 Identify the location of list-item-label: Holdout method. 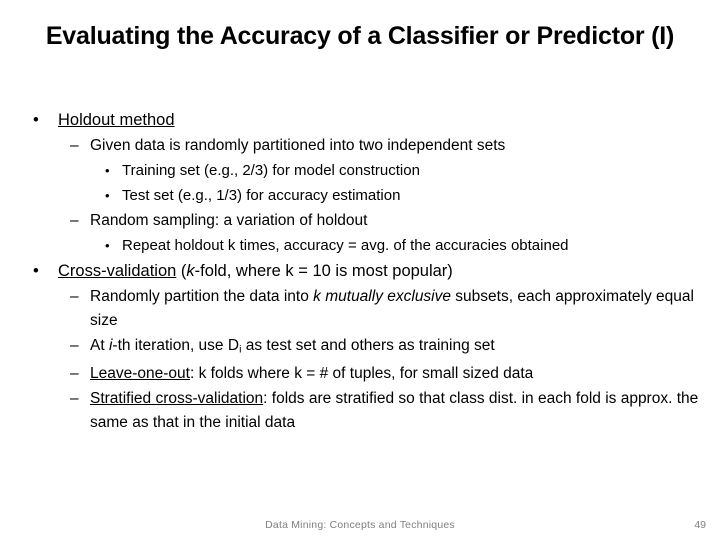
(116, 120).